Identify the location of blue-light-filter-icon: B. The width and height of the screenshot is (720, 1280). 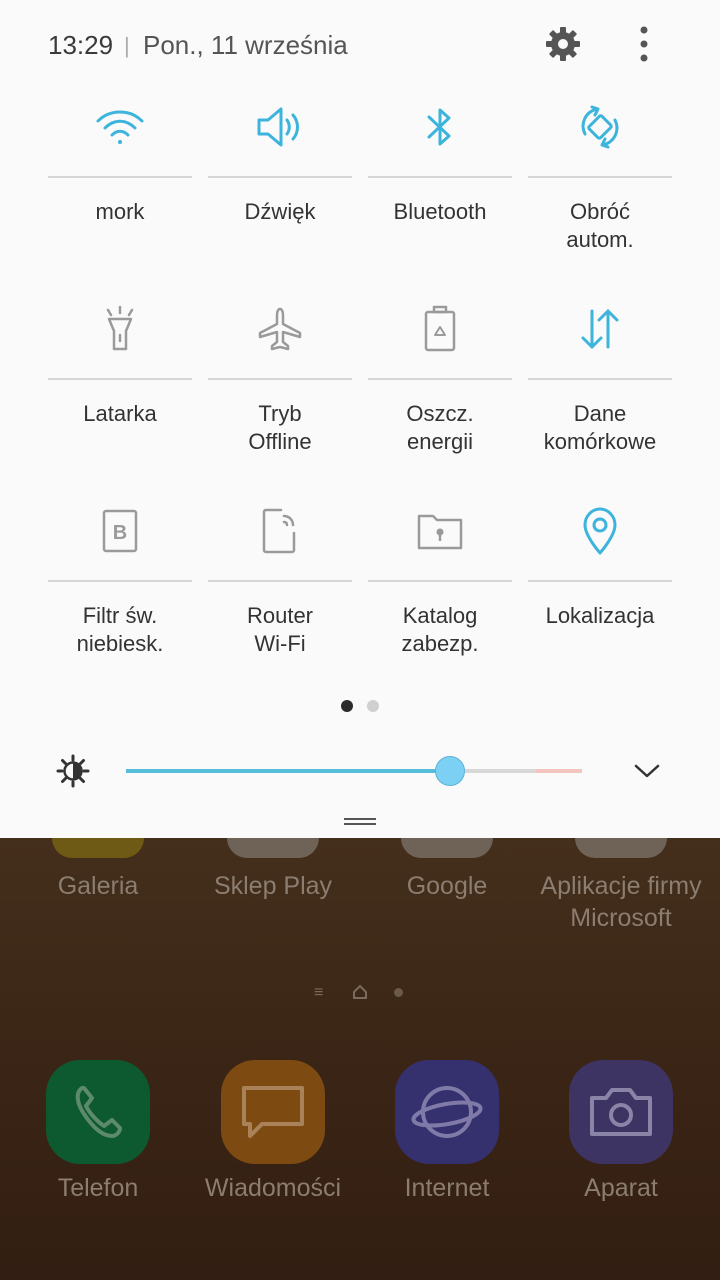
(120, 531).